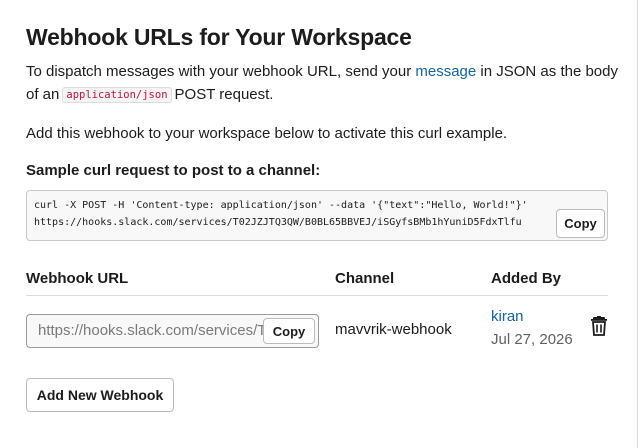 This screenshot has height=448, width=641. I want to click on message-link: message, so click(445, 71).